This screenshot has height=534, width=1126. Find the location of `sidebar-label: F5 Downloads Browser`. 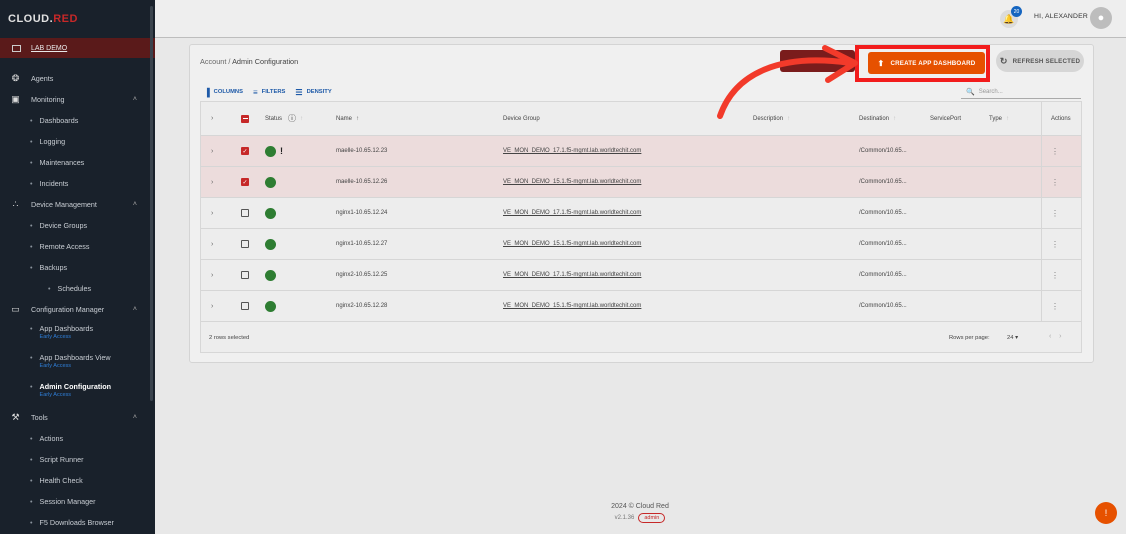

sidebar-label: F5 Downloads Browser is located at coordinates (76, 522).